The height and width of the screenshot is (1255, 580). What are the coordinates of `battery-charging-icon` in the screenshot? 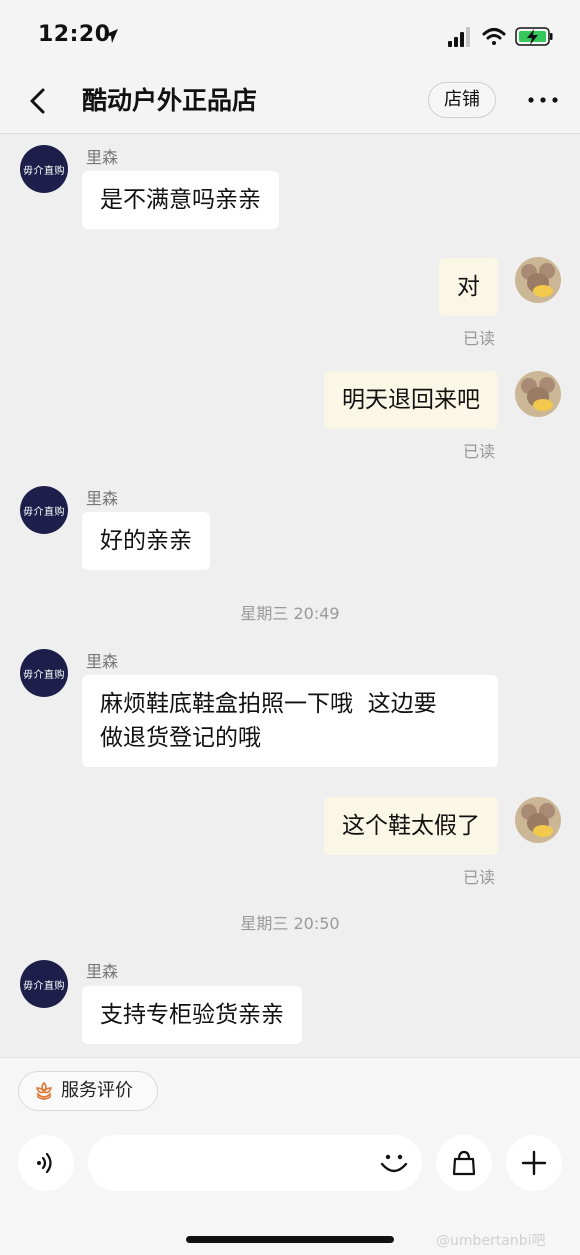 It's located at (534, 36).